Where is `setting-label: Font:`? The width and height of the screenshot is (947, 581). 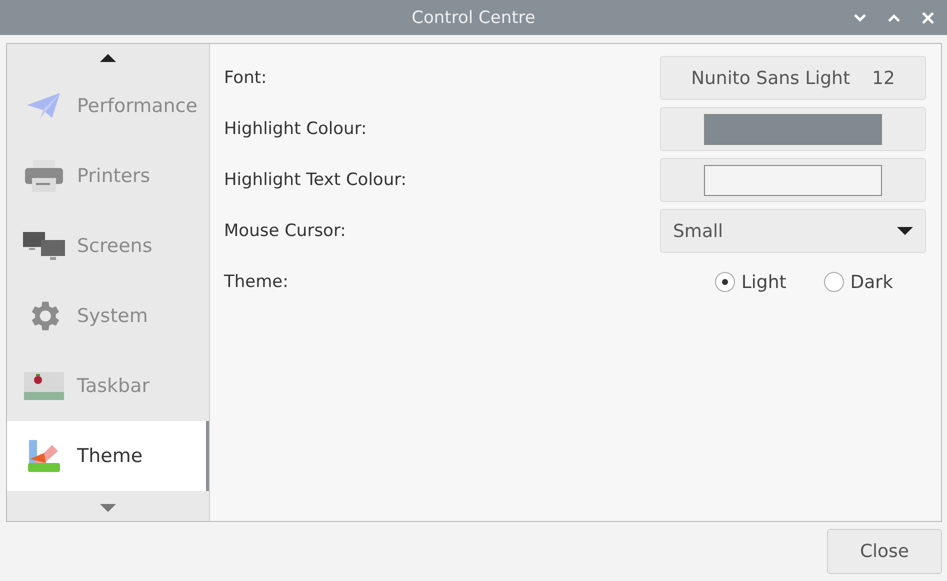
setting-label: Font: is located at coordinates (245, 78).